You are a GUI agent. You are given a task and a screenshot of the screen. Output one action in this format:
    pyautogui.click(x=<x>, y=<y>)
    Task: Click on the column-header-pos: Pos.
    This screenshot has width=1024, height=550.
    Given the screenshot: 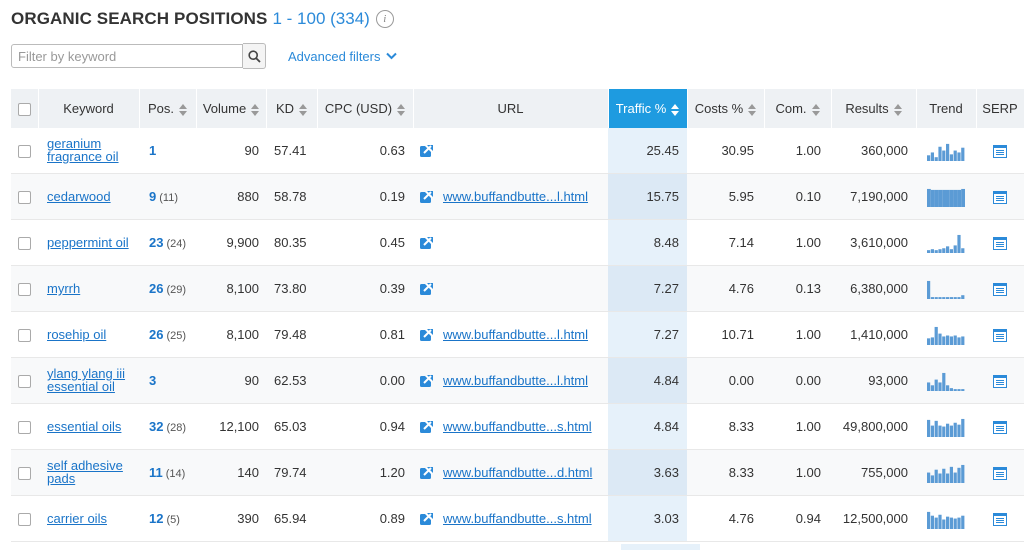 What is the action you would take?
    pyautogui.click(x=168, y=108)
    